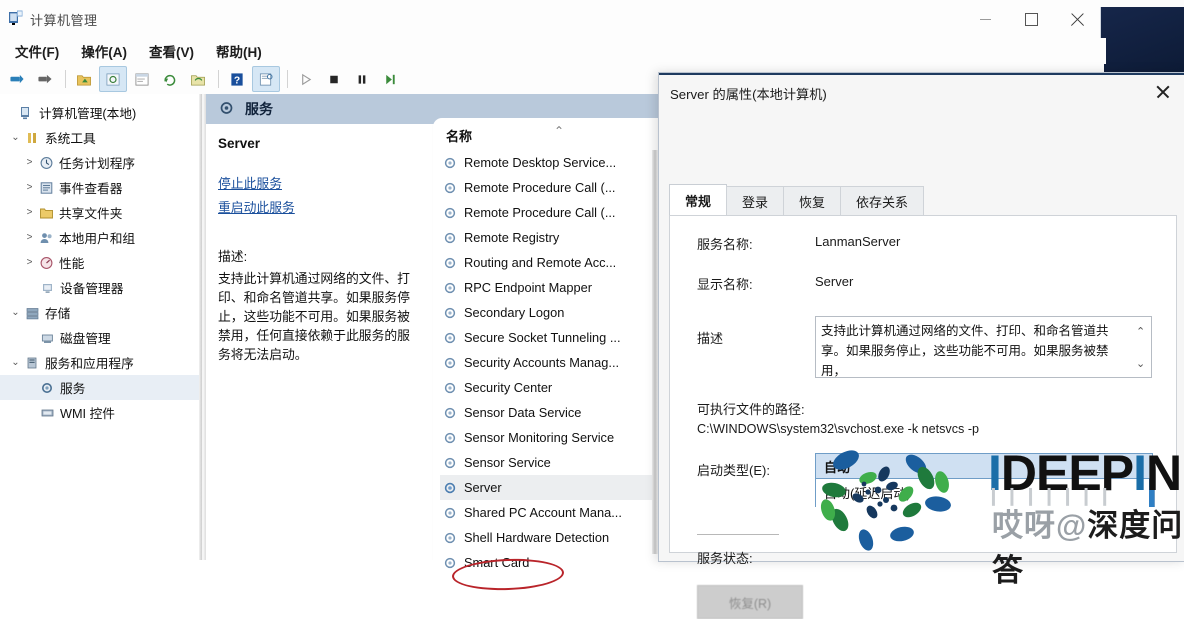  I want to click on restart-service-link: 重启动此服务, so click(320, 206).